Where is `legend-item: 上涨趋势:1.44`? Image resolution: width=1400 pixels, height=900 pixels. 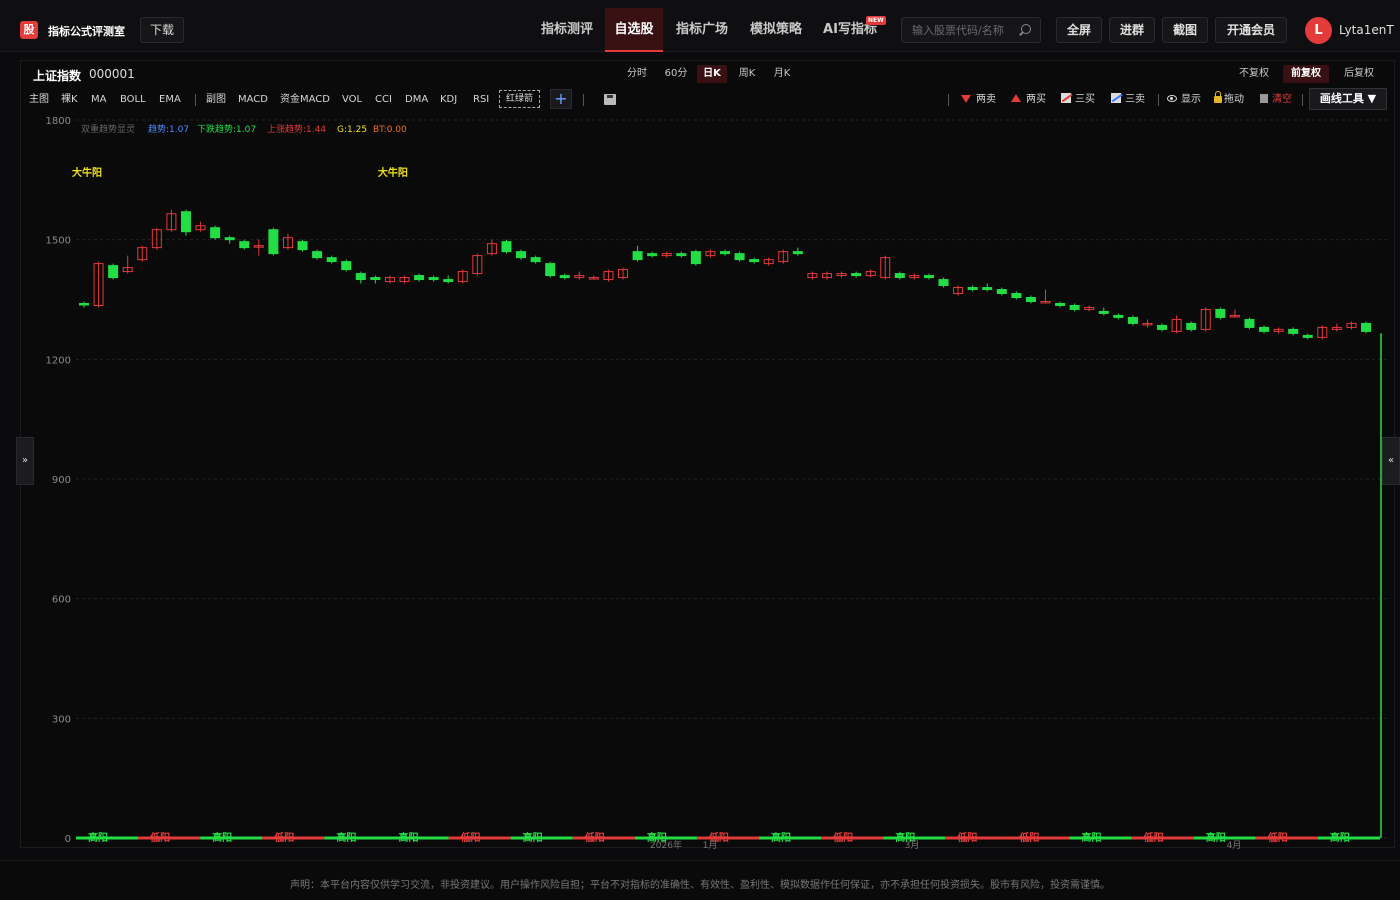 legend-item: 上涨趋势:1.44 is located at coordinates (296, 129).